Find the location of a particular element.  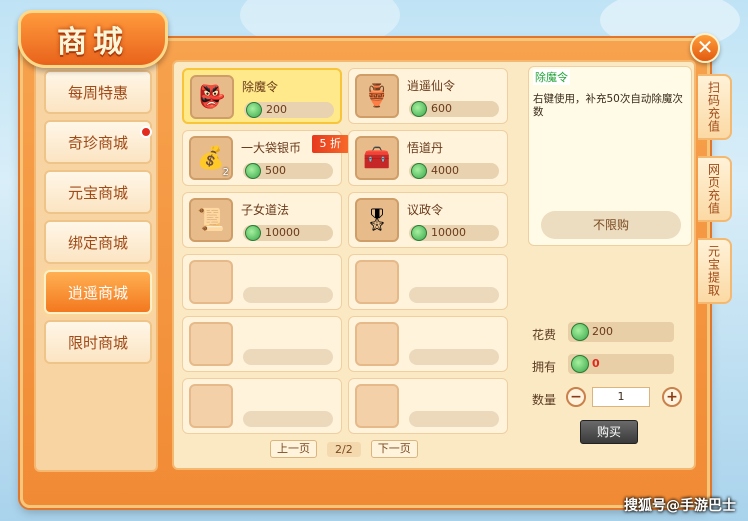

owned-value: 0 is located at coordinates (621, 364).